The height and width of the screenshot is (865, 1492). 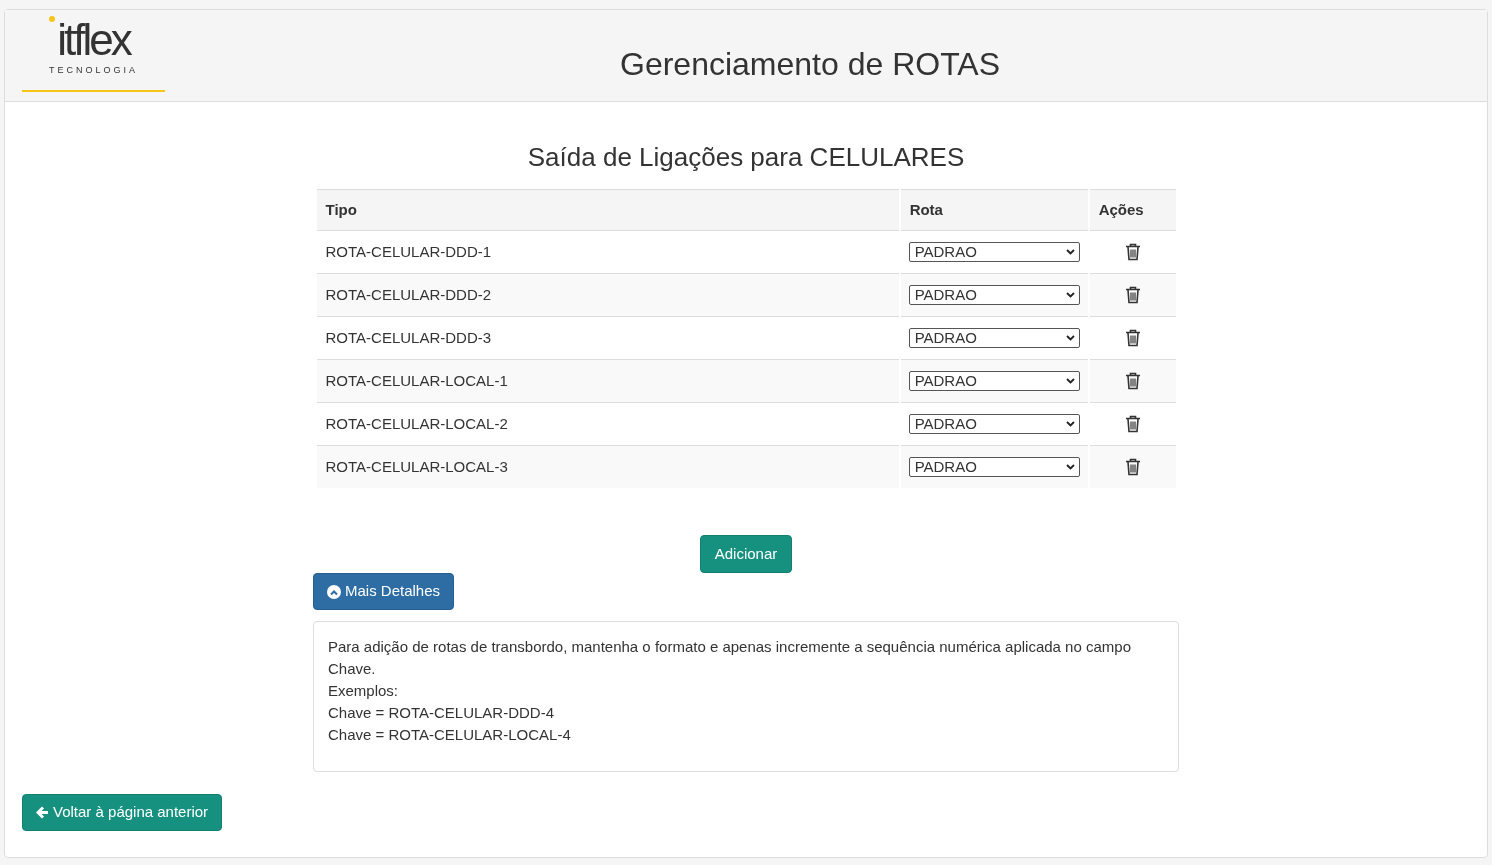 I want to click on add-button: Adicionar, so click(x=746, y=554).